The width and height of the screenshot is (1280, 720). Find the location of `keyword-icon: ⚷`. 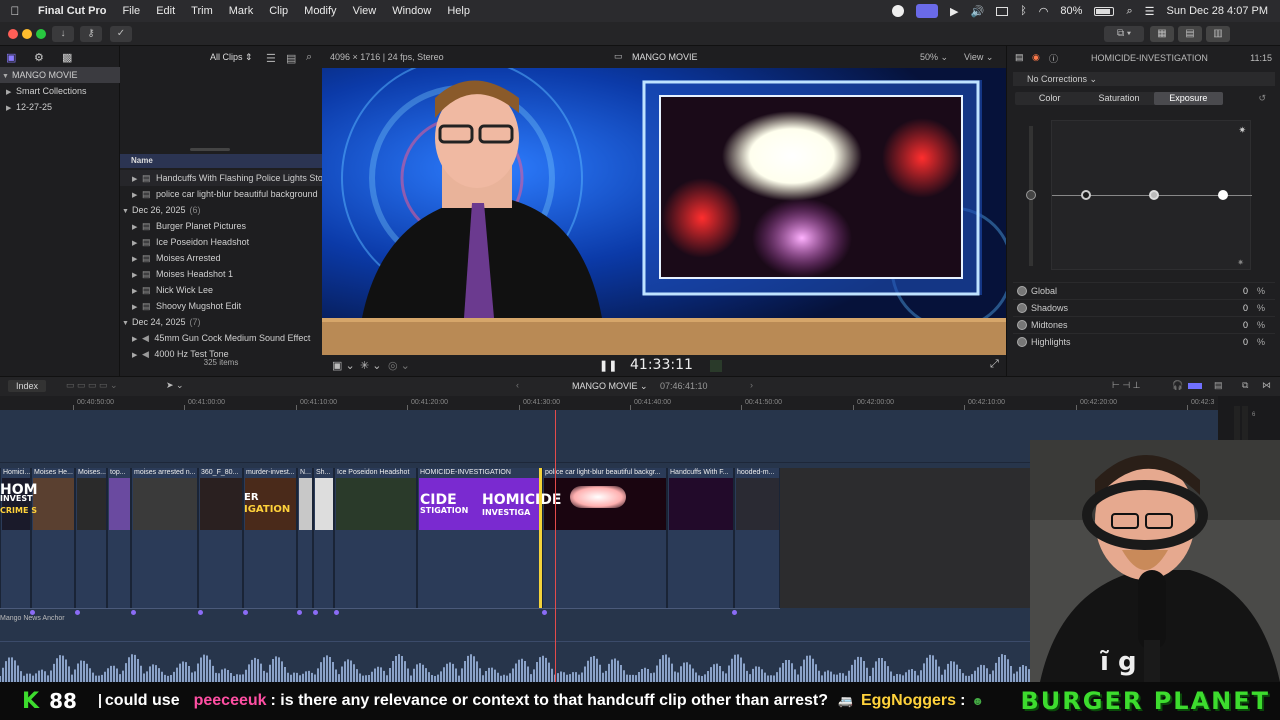

keyword-icon: ⚷ is located at coordinates (91, 34).